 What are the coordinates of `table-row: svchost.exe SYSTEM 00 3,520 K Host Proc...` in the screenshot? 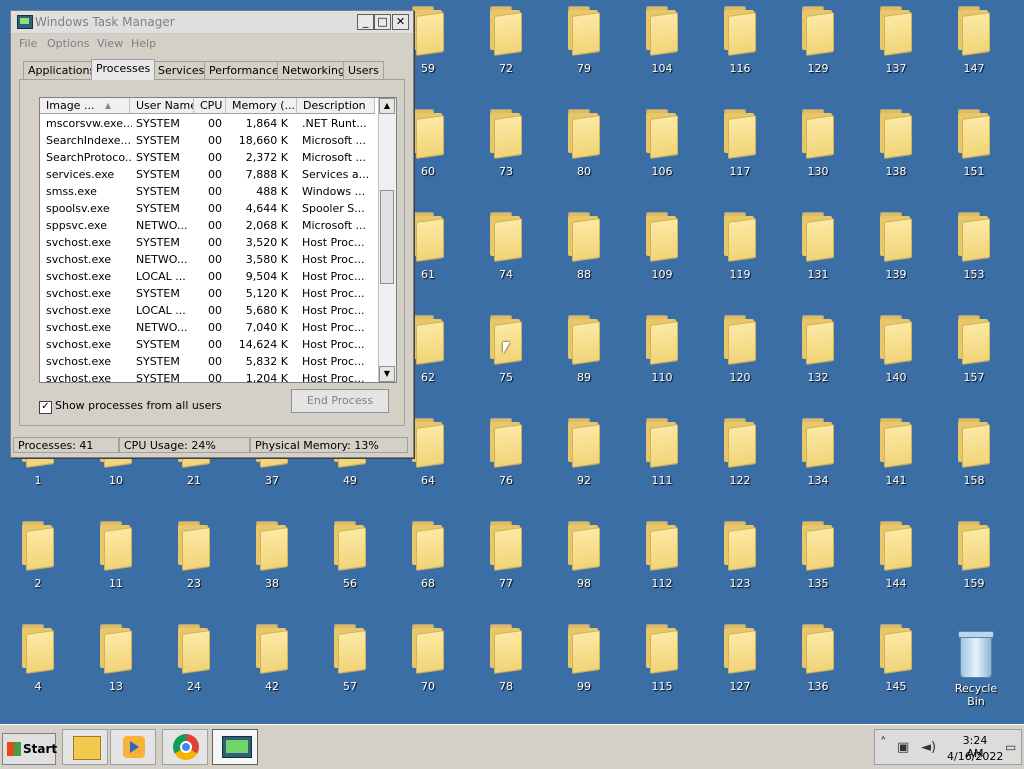 It's located at (207, 242).